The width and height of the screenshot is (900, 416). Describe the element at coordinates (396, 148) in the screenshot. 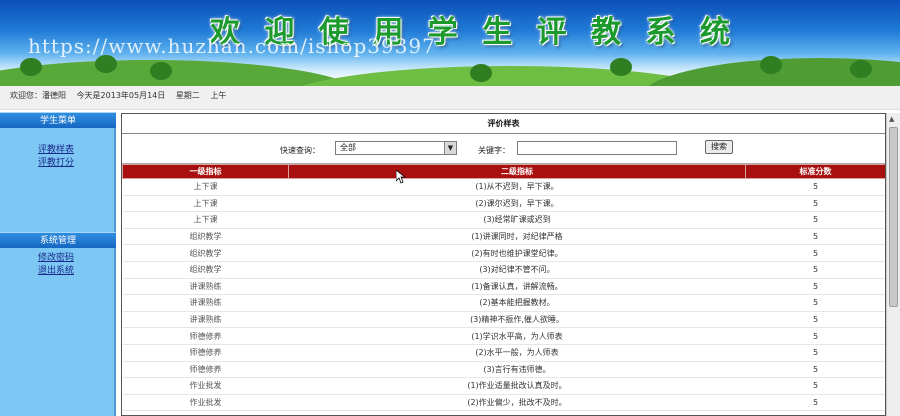

I see `quick-query-select: 全部 ▼` at that location.